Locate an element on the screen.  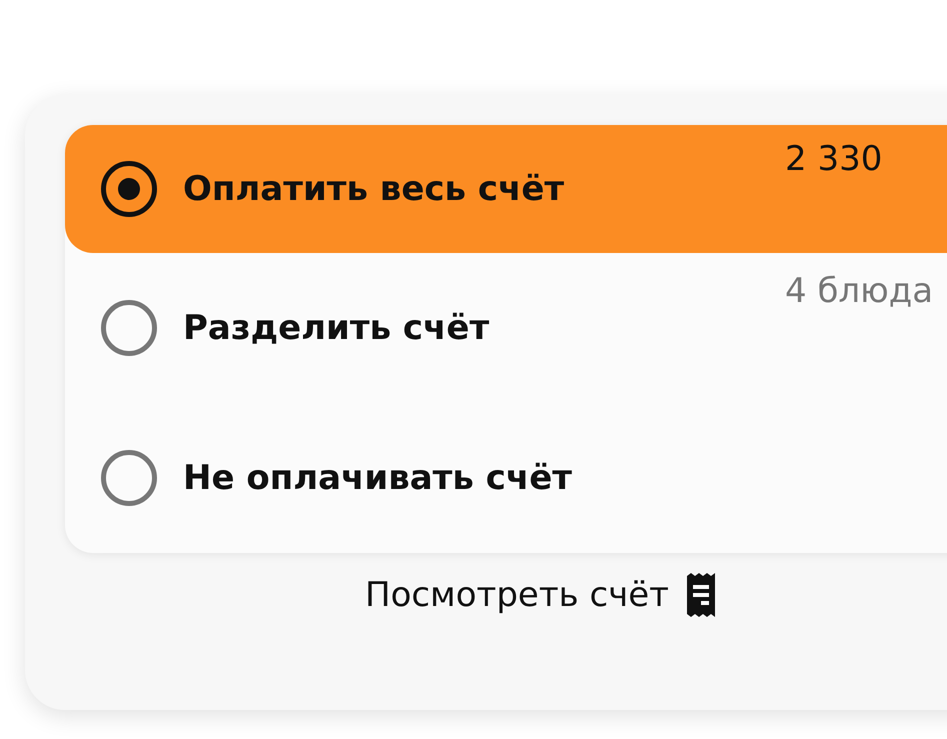
option-detail: 4 блюда is located at coordinates (859, 291).